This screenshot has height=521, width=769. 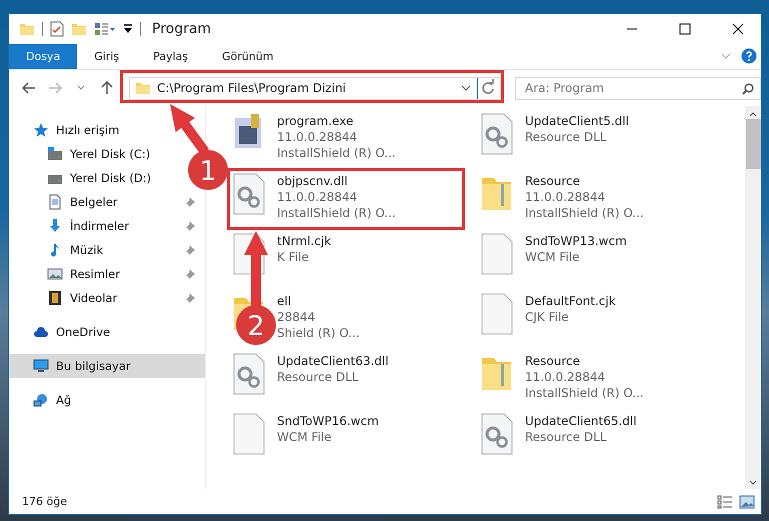 I want to click on image-icon, so click(x=55, y=274).